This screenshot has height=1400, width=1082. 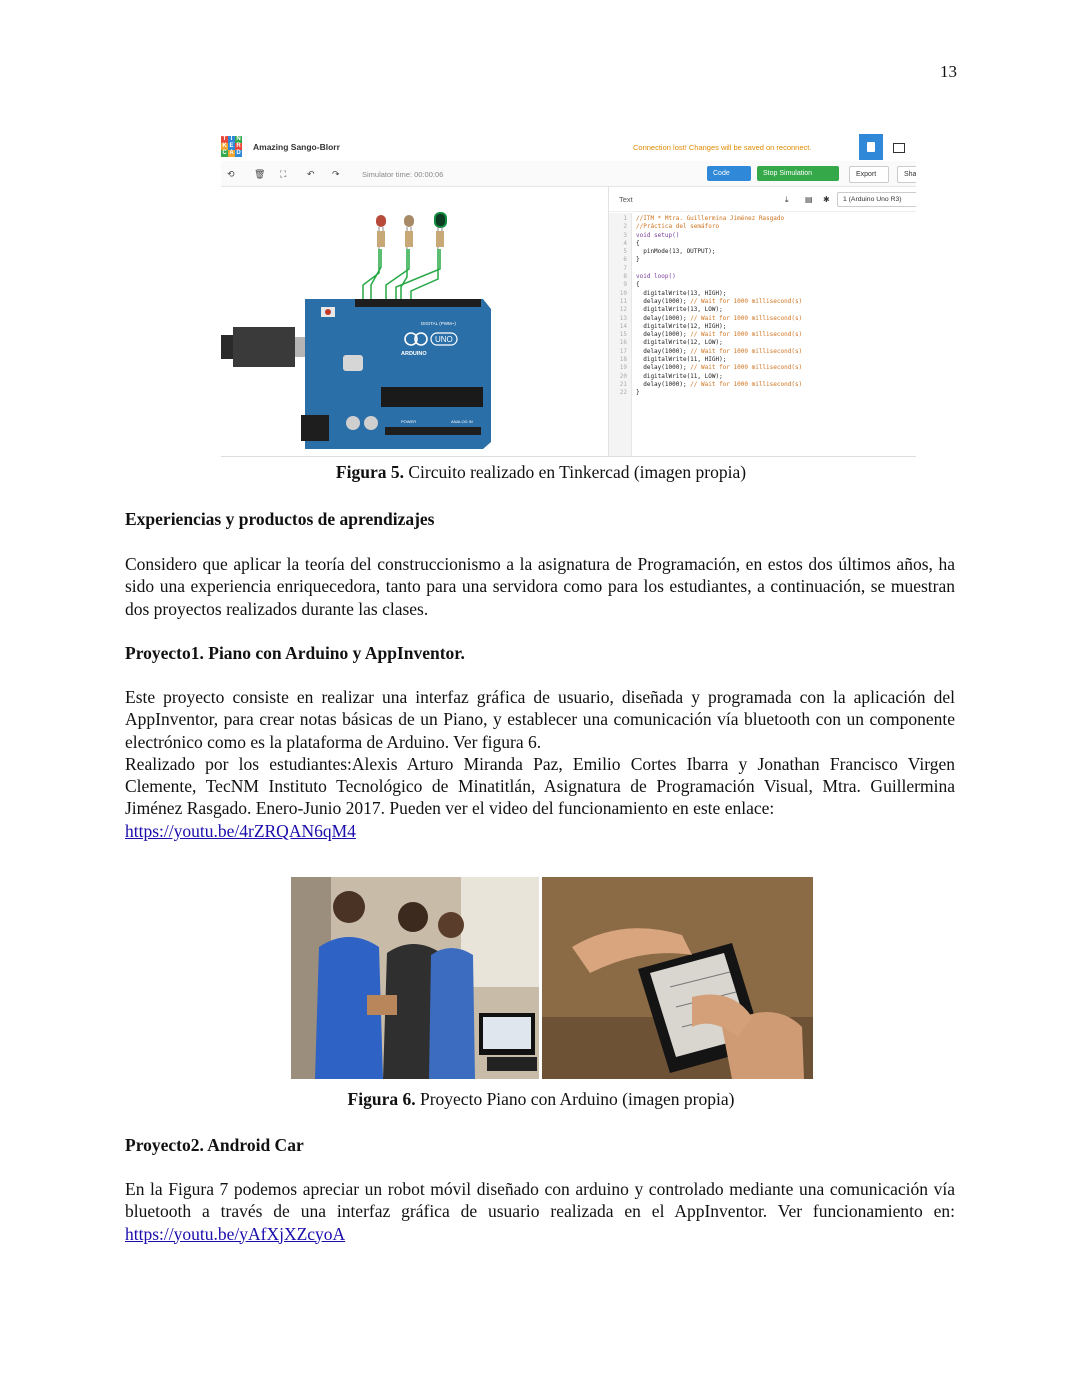 I want to click on logo-letter: E, so click(x=231, y=146).